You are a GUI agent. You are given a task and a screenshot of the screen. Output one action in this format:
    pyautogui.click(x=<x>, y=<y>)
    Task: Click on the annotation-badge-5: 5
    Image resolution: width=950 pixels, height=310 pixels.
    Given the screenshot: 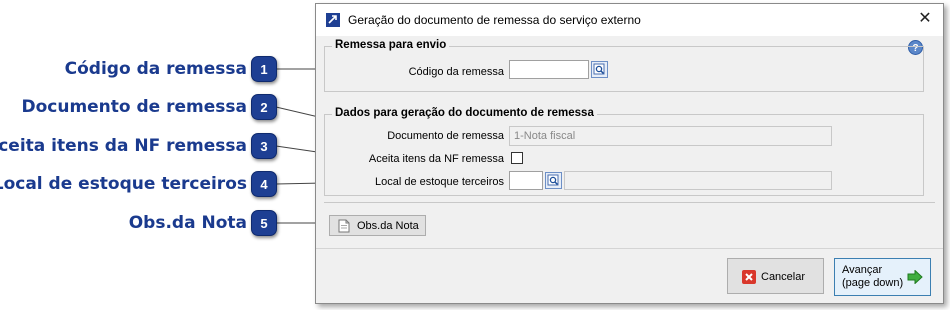 What is the action you would take?
    pyautogui.click(x=264, y=223)
    